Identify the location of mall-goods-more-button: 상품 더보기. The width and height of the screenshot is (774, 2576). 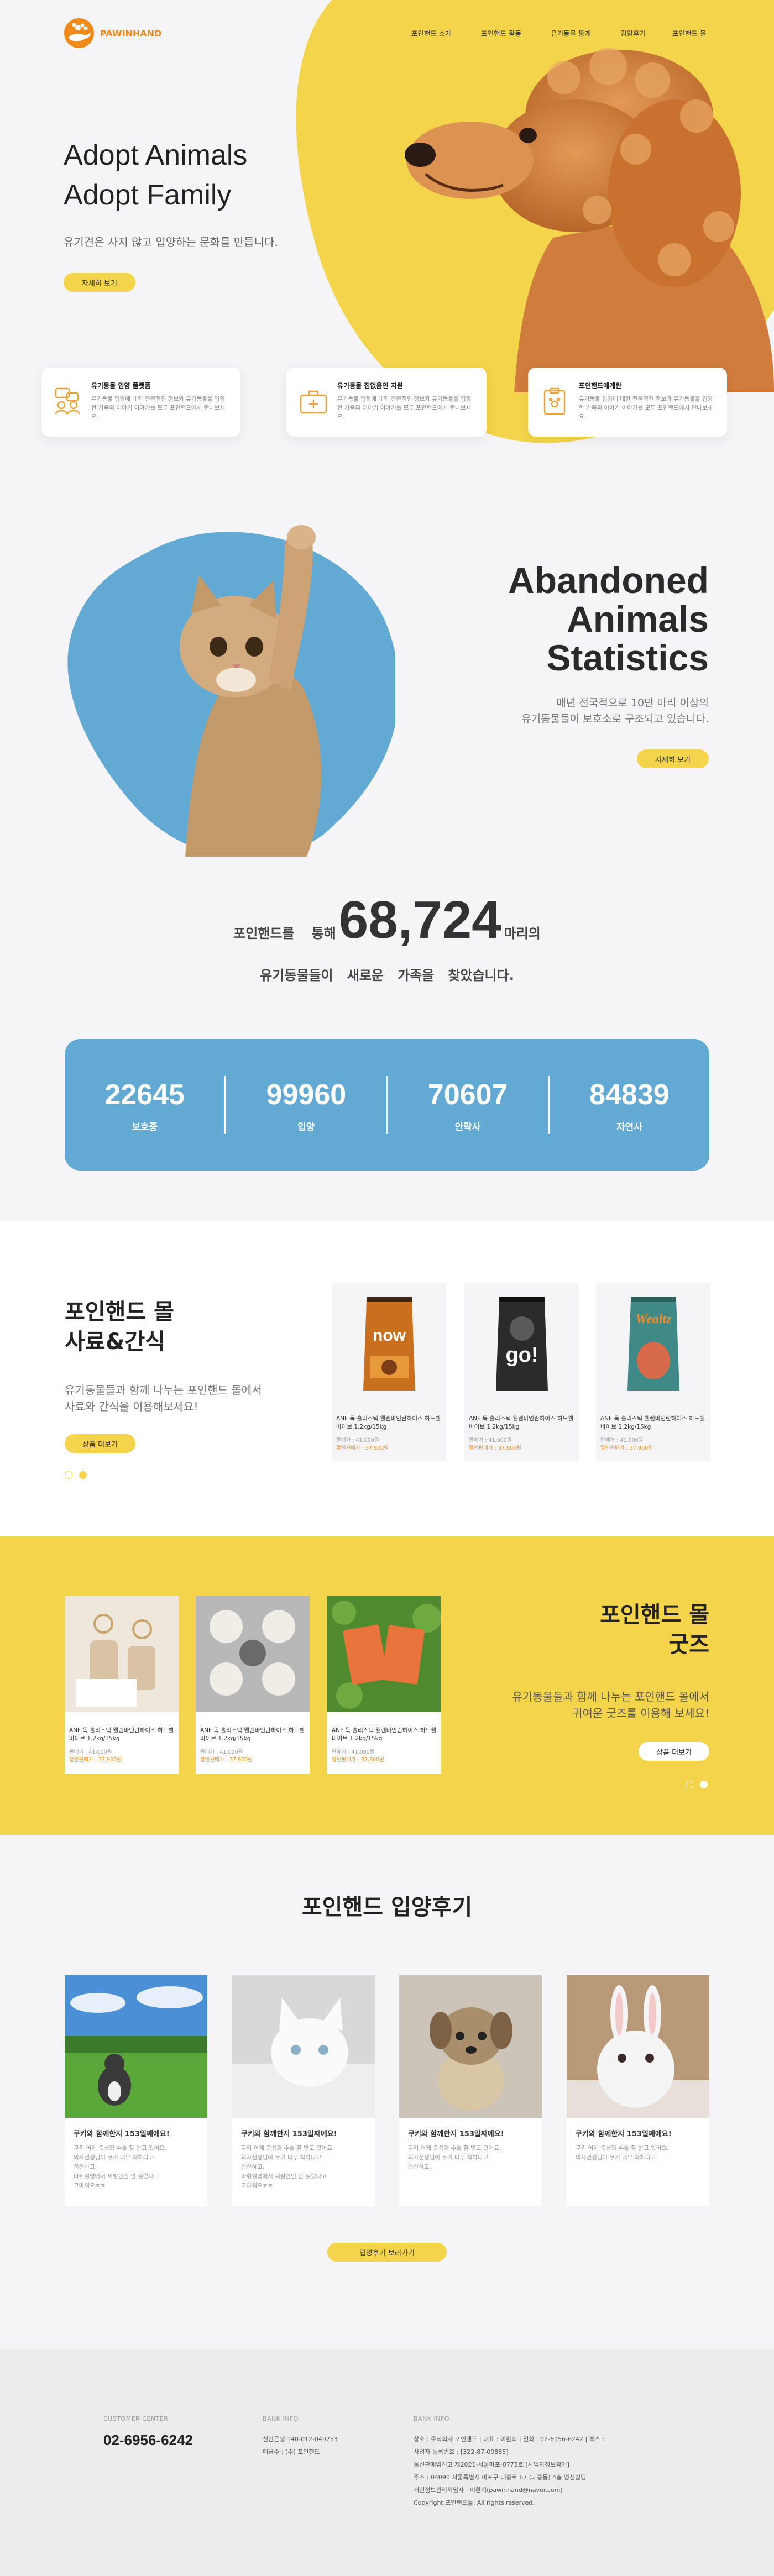
(674, 1751).